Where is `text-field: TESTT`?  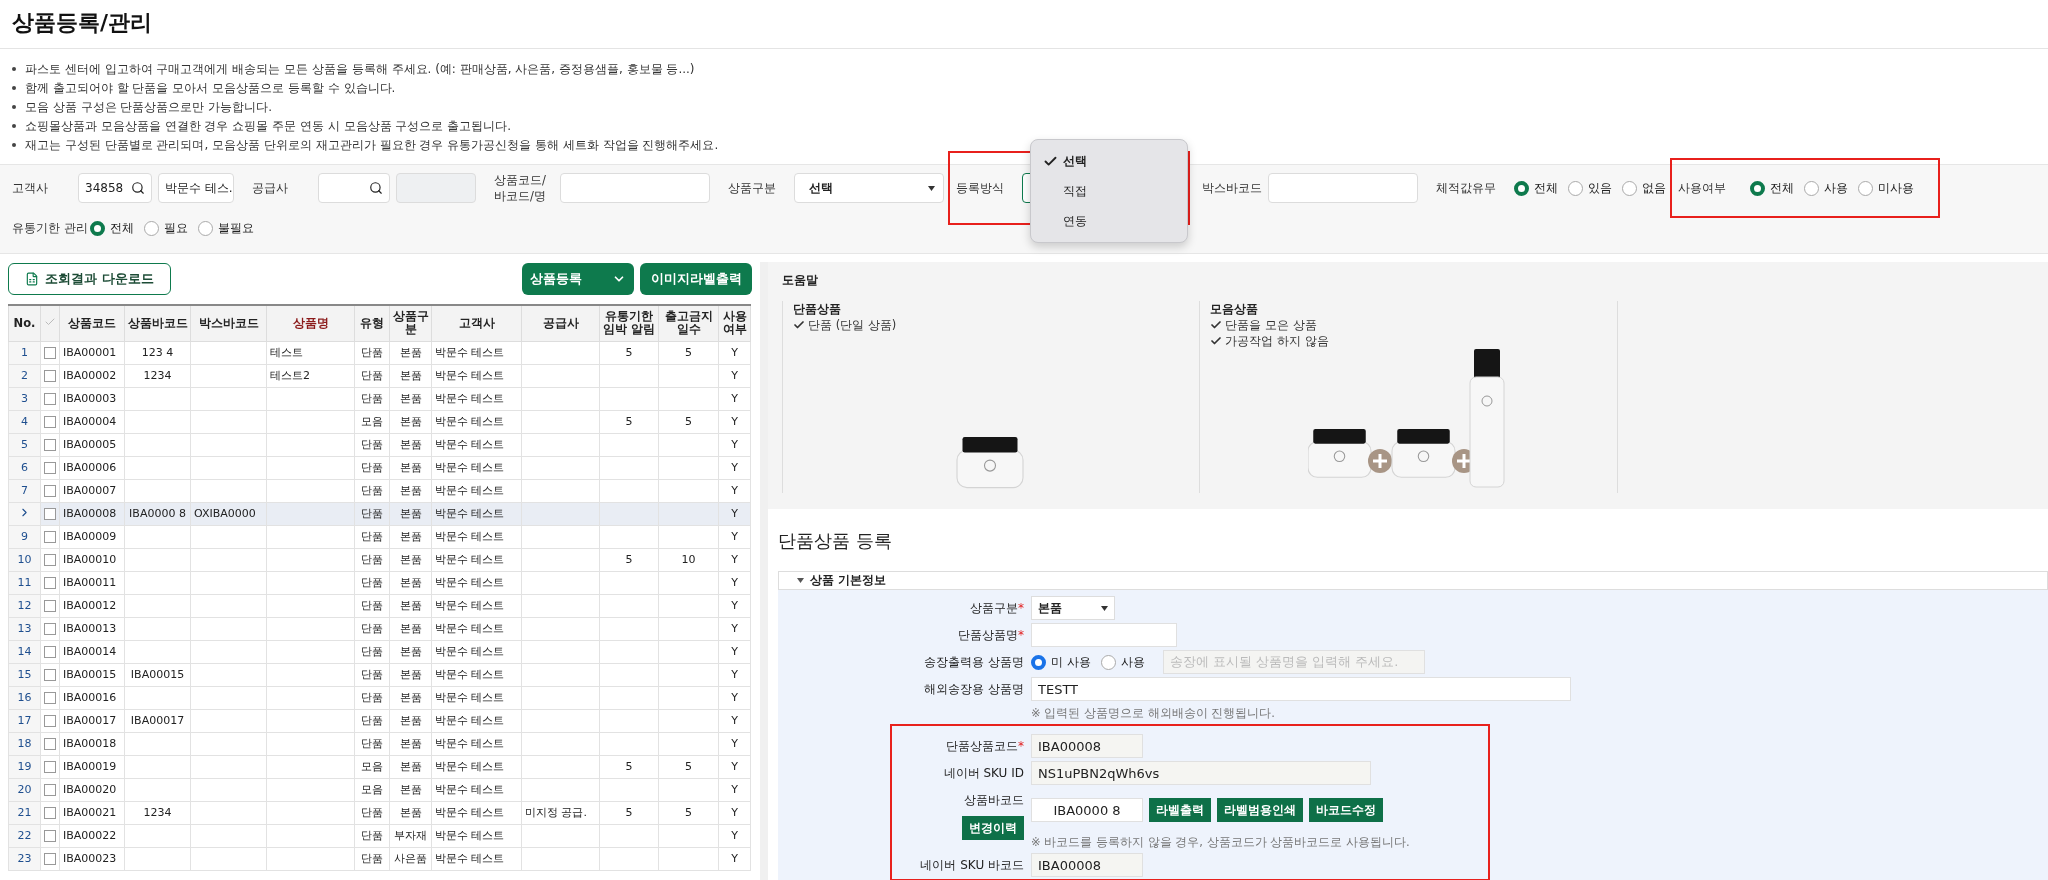
text-field: TESTT is located at coordinates (1301, 689).